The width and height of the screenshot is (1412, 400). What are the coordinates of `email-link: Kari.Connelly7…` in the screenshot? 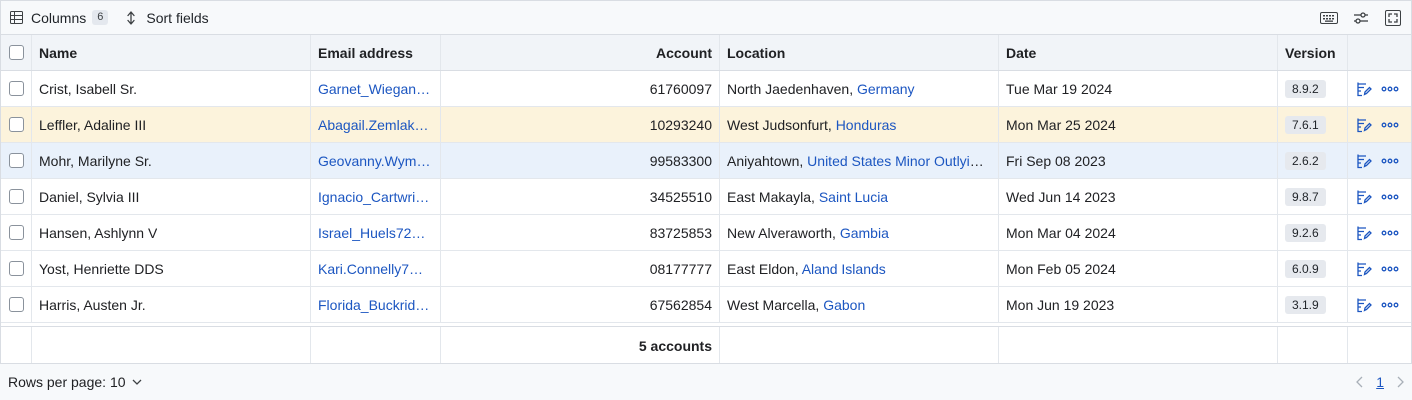 It's located at (370, 269).